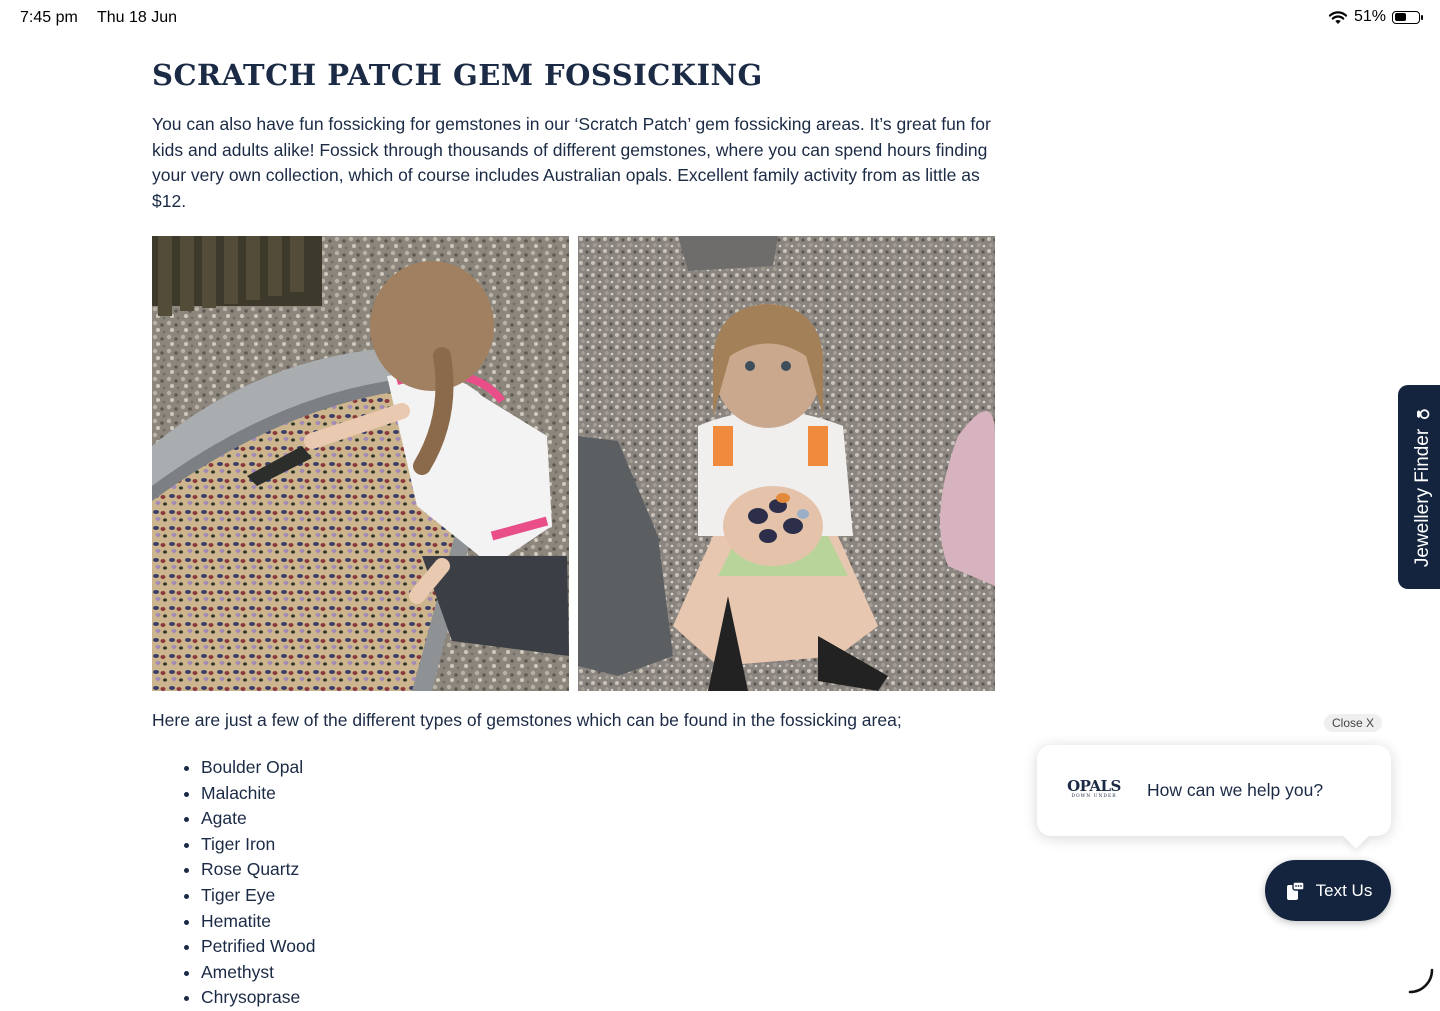 This screenshot has height=1011, width=1440. Describe the element at coordinates (1400, 17) in the screenshot. I see `battery-fill` at that location.